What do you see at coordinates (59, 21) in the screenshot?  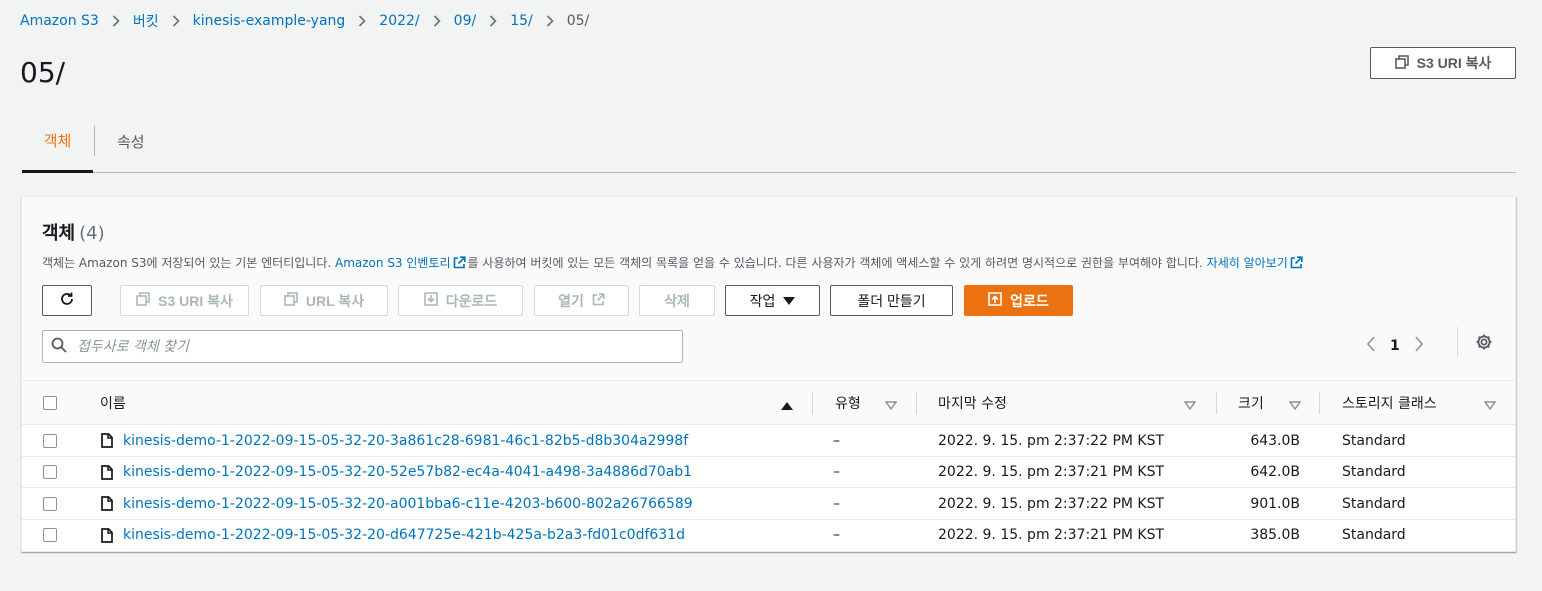 I see `breadcrumb-amazon-s3: Amazon S3` at bounding box center [59, 21].